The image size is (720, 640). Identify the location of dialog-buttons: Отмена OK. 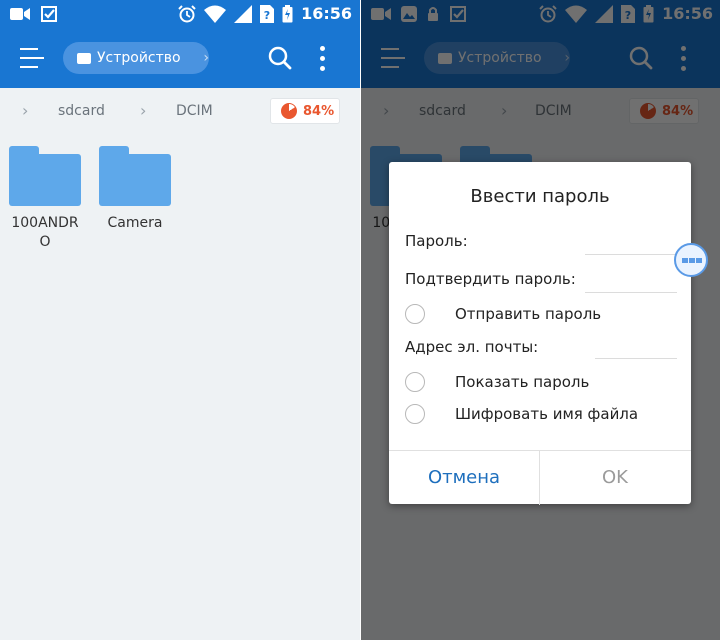
(540, 477).